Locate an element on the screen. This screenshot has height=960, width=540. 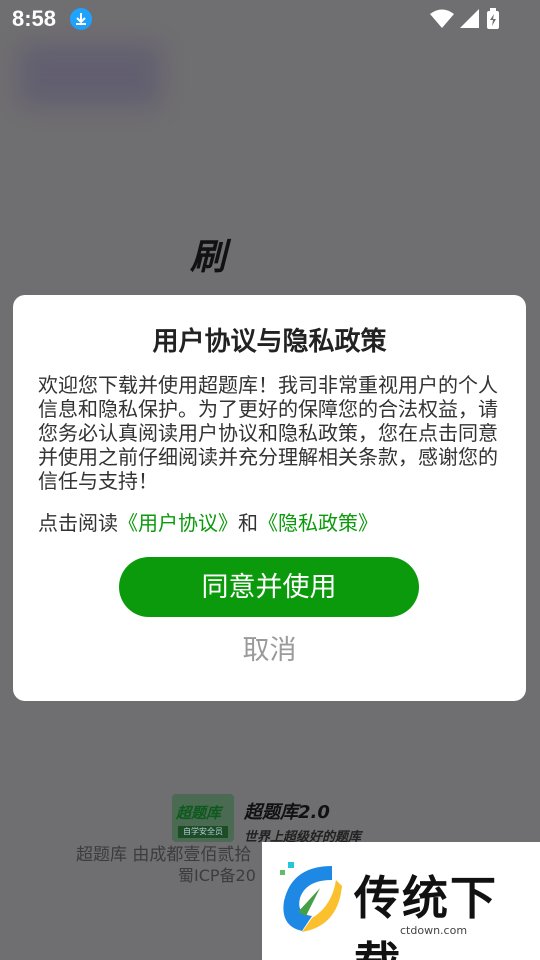
links-prefix: 点击阅读 is located at coordinates (78, 523).